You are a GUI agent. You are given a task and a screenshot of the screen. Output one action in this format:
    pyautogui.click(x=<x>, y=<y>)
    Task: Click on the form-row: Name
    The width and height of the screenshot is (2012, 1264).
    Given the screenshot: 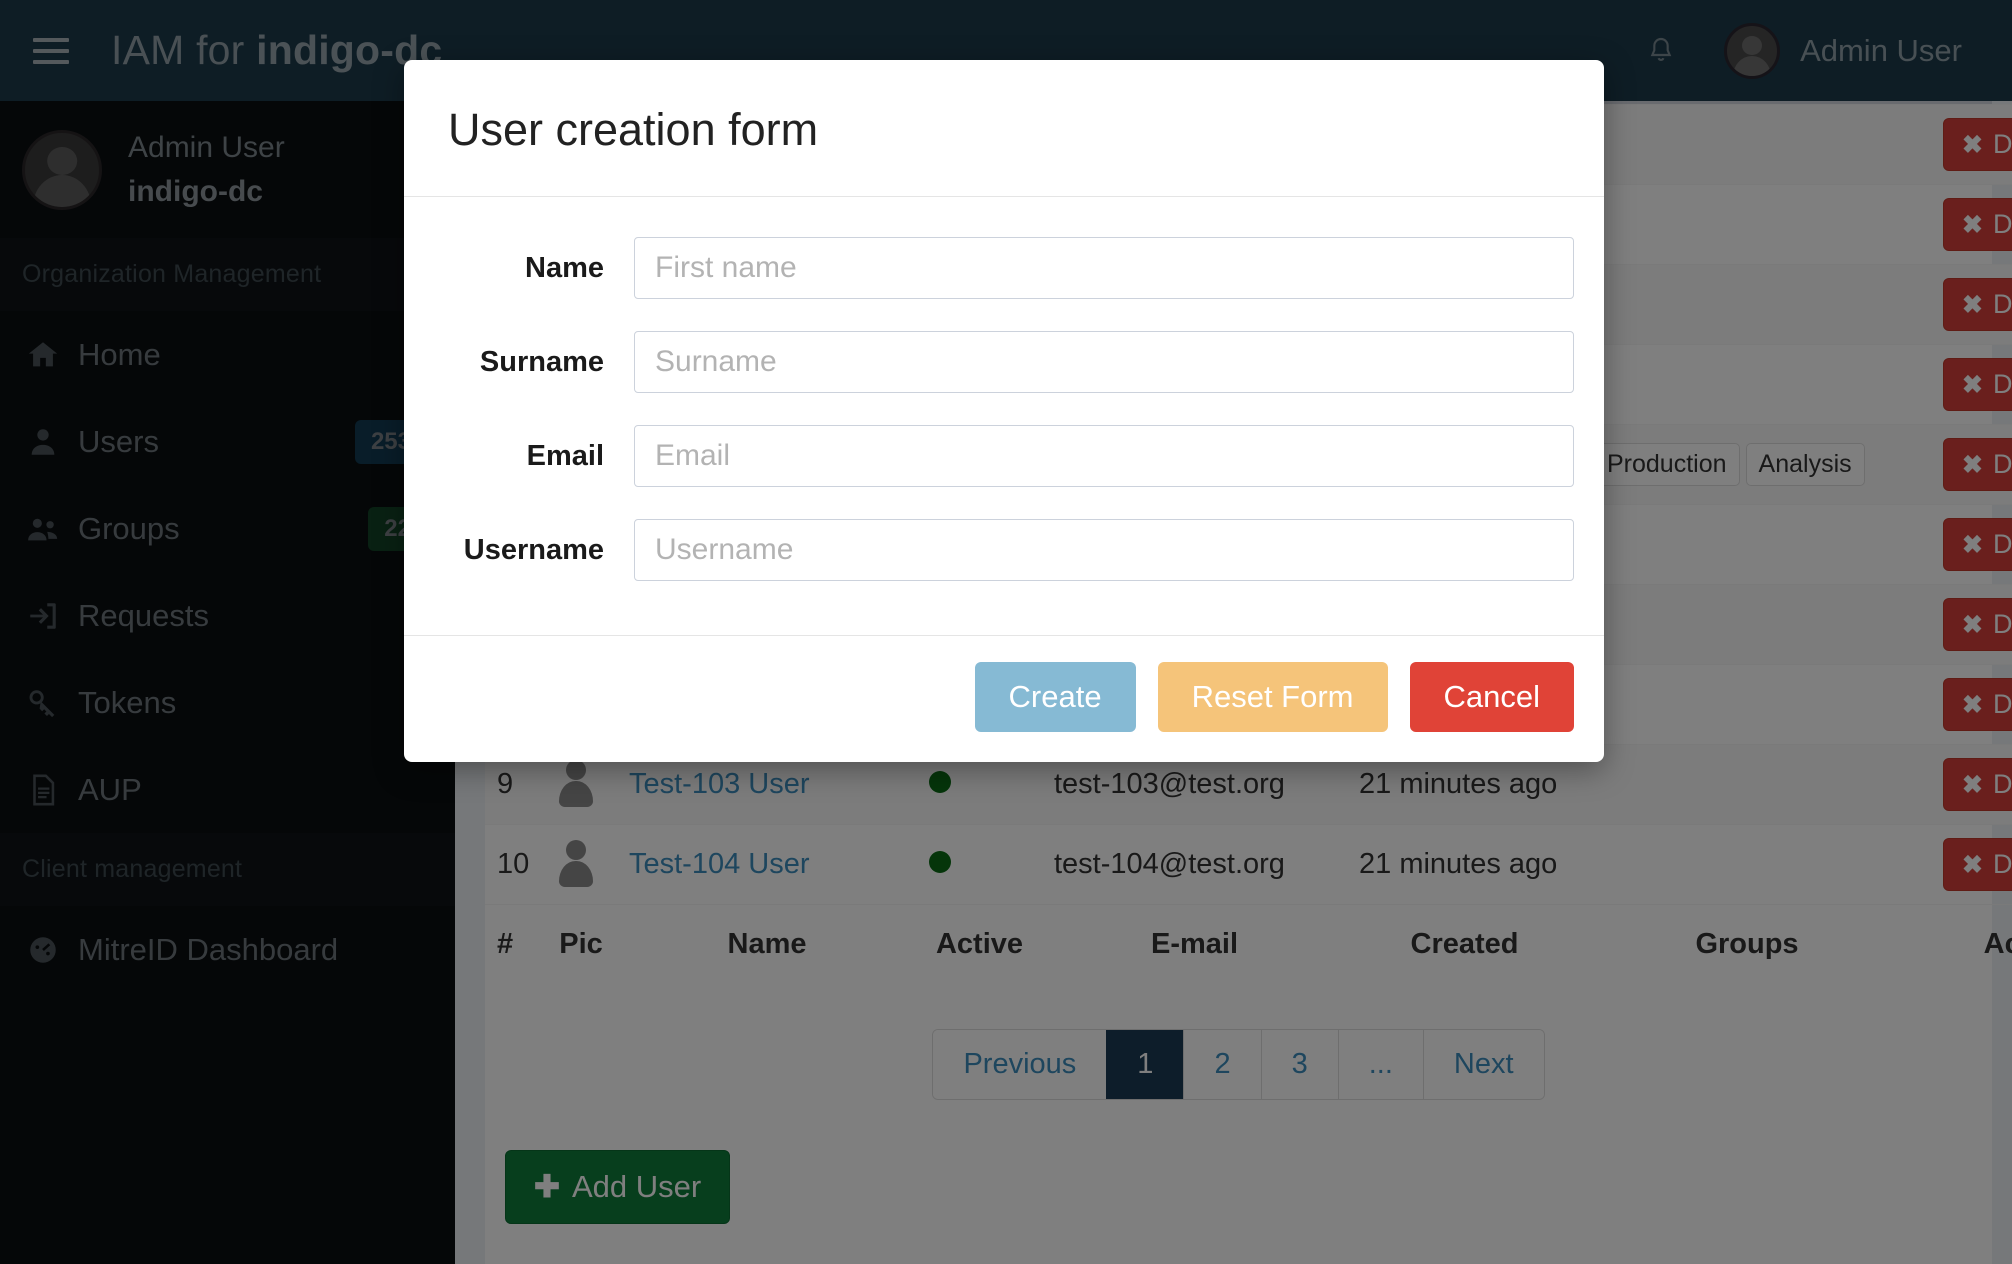 What is the action you would take?
    pyautogui.click(x=1004, y=268)
    